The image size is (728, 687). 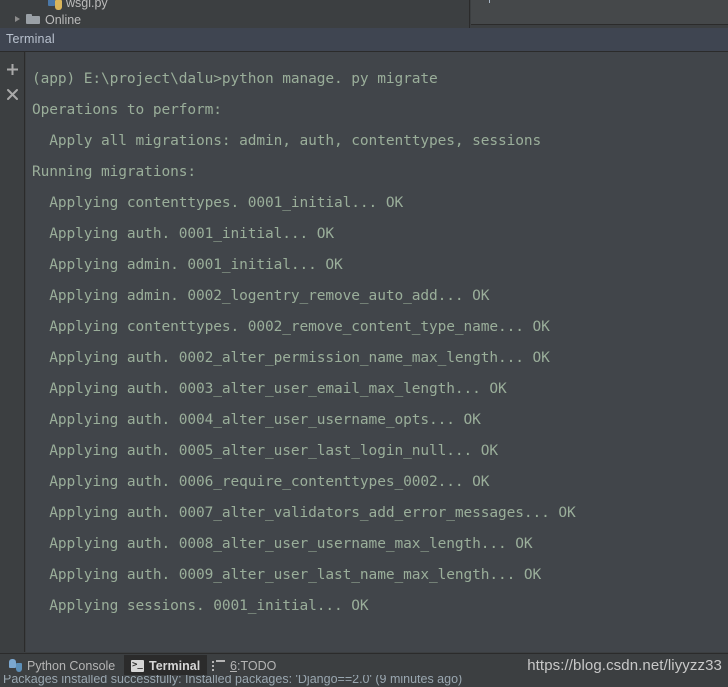 I want to click on status-tab-todo: 6 : TODO, so click(x=244, y=665).